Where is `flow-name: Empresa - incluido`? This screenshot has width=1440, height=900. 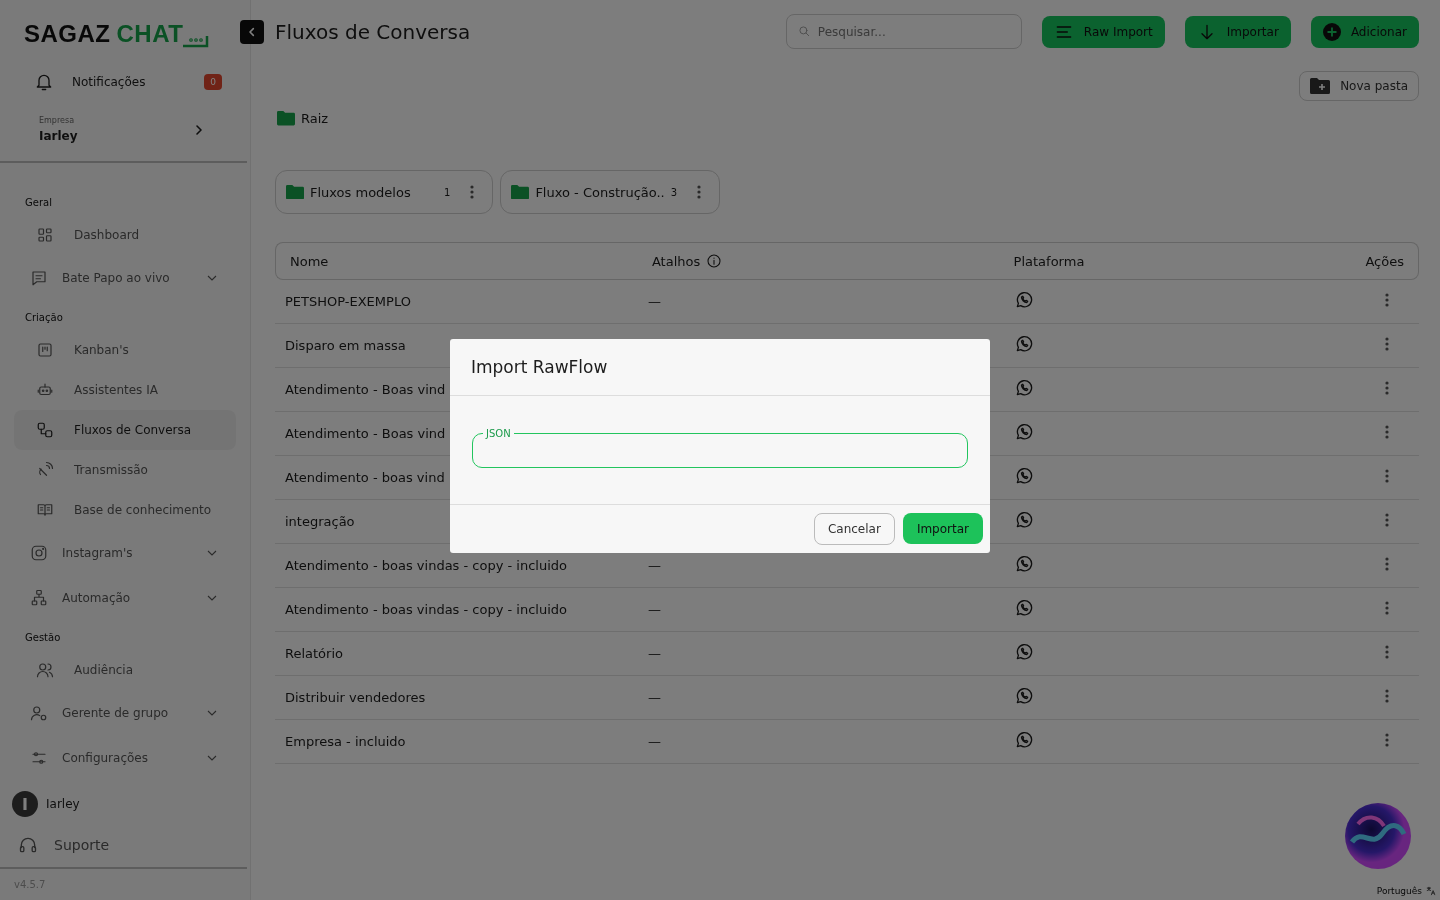 flow-name: Empresa - incluido is located at coordinates (345, 741).